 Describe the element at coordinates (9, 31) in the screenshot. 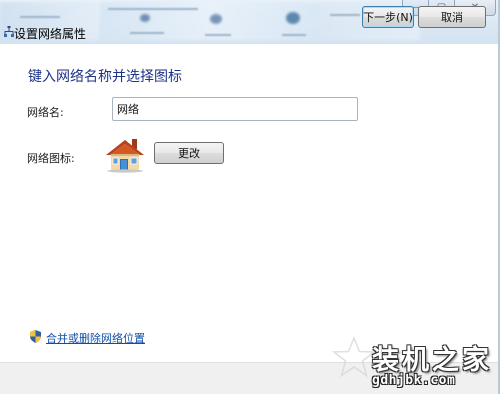

I see `network-icon` at that location.